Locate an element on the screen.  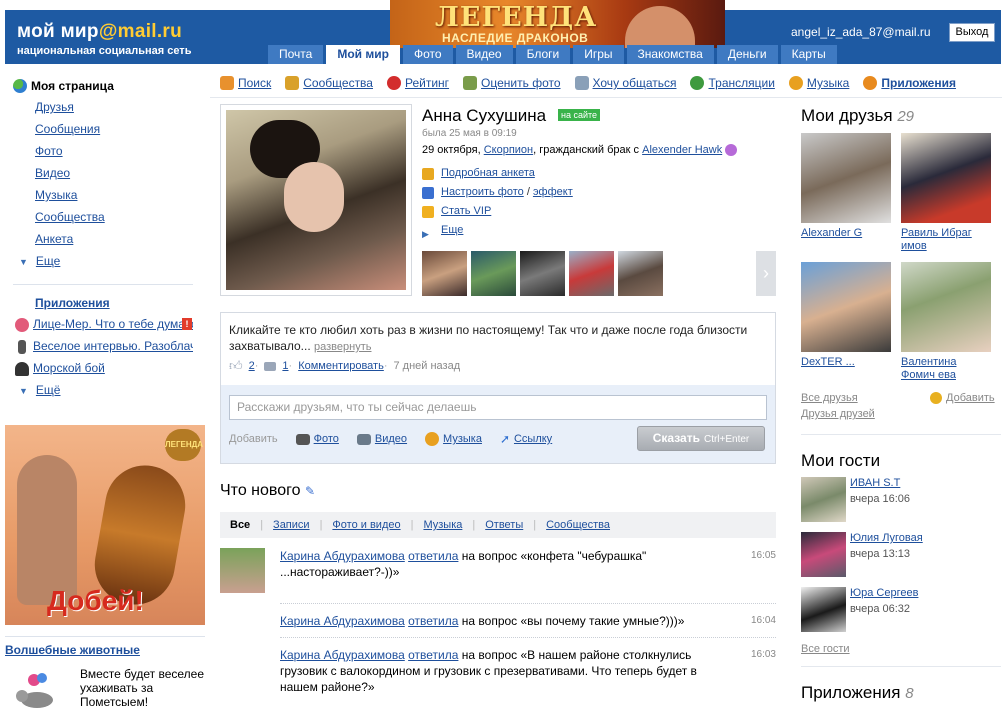
nav-search-label: Поиск is located at coordinates (254, 83).